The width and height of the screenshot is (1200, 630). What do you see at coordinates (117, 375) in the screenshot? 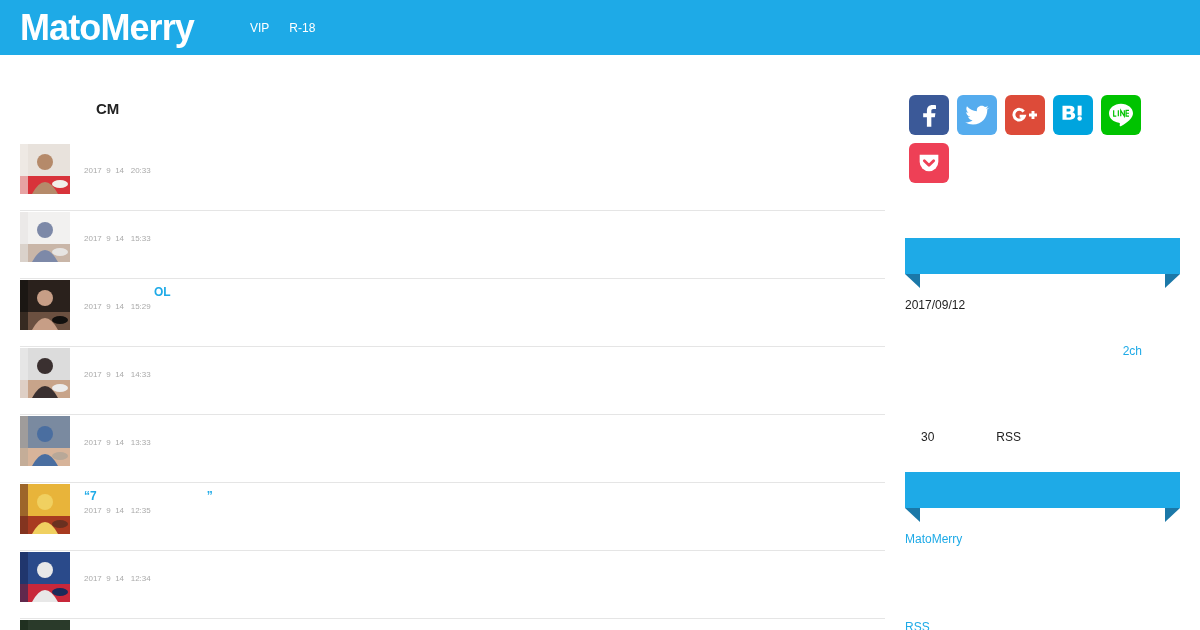
I see `post-date: 2017 9 14 14:33` at bounding box center [117, 375].